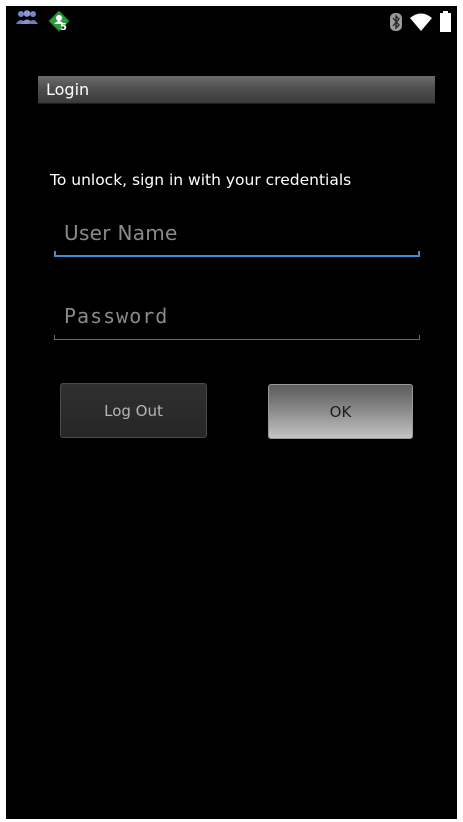  Describe the element at coordinates (237, 254) in the screenshot. I see `username-underline` at that location.